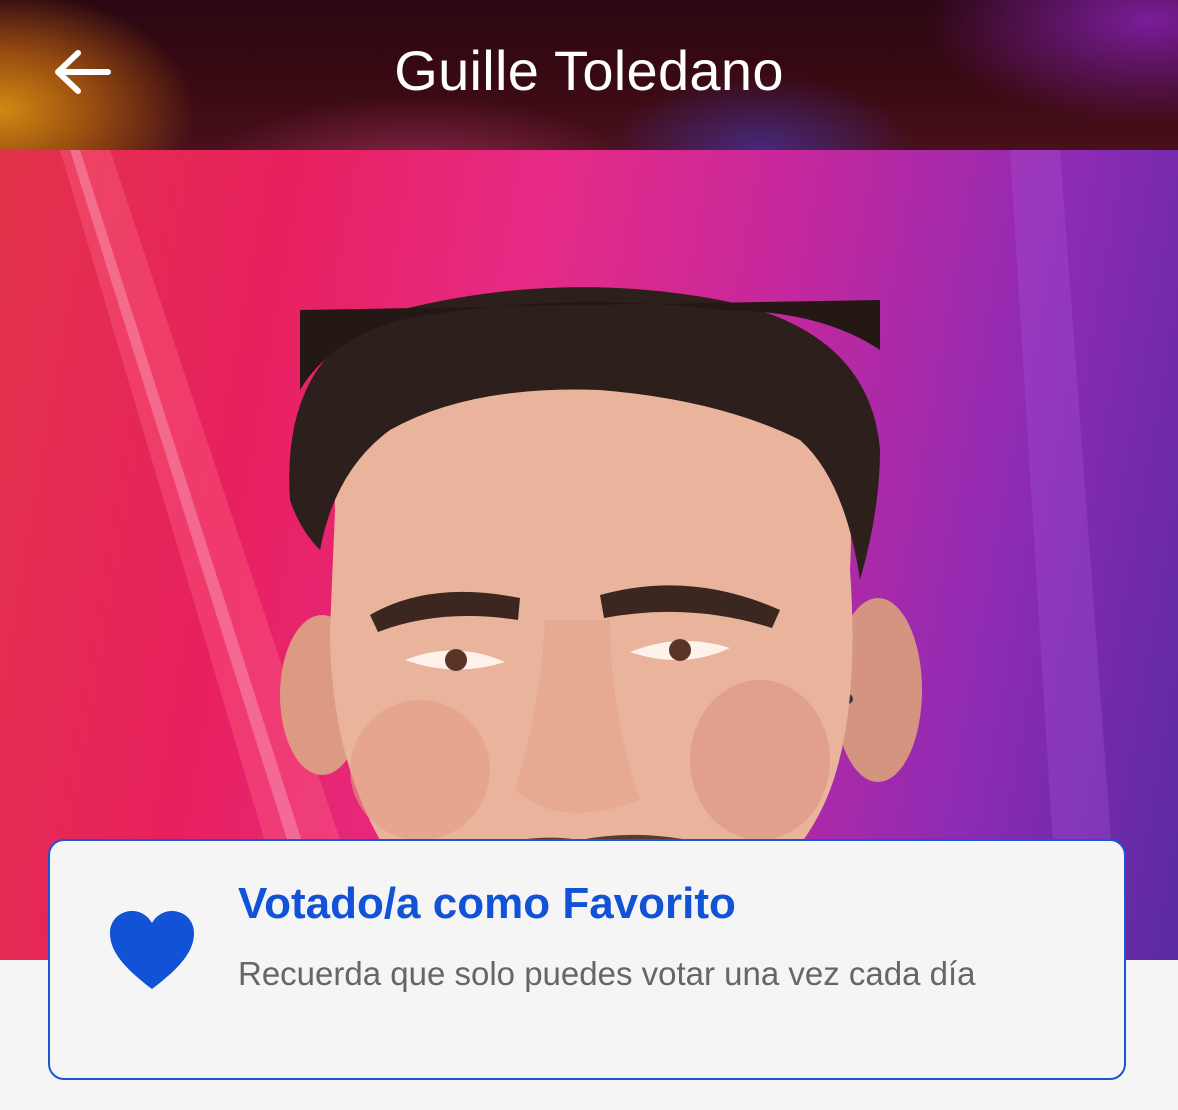 Image resolution: width=1178 pixels, height=1110 pixels. I want to click on heart-icon, so click(152, 950).